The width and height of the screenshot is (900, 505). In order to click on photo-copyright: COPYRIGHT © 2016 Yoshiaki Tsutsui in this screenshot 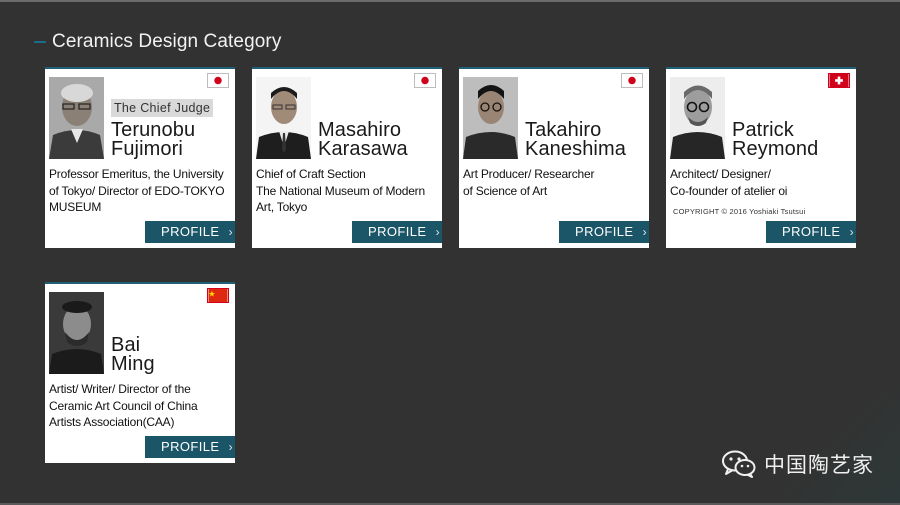, I will do `click(739, 211)`.